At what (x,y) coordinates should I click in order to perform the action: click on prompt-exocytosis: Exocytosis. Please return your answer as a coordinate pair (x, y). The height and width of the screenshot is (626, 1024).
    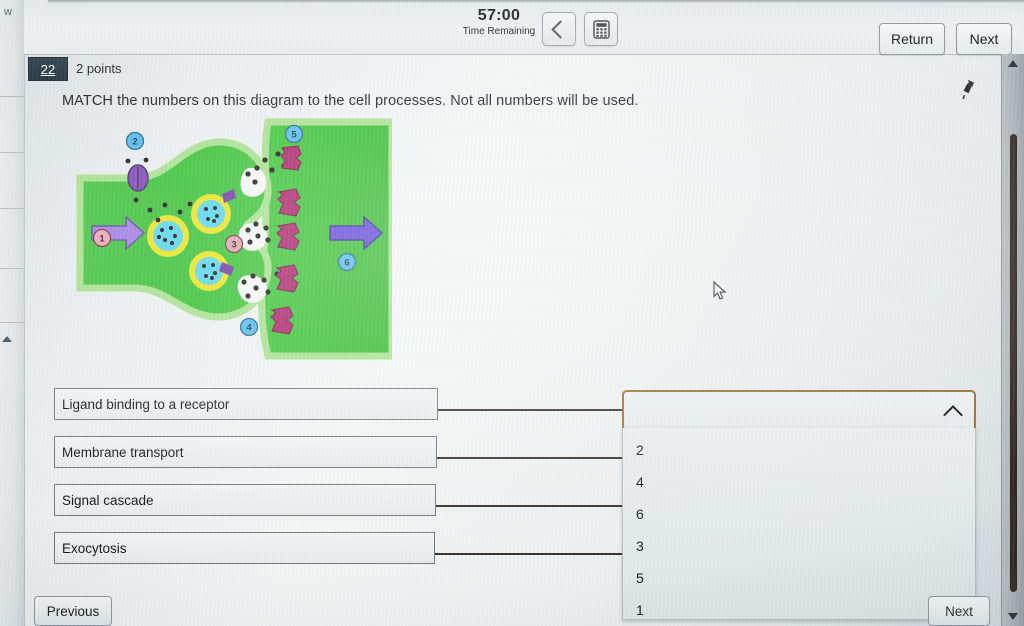
    Looking at the image, I should click on (244, 548).